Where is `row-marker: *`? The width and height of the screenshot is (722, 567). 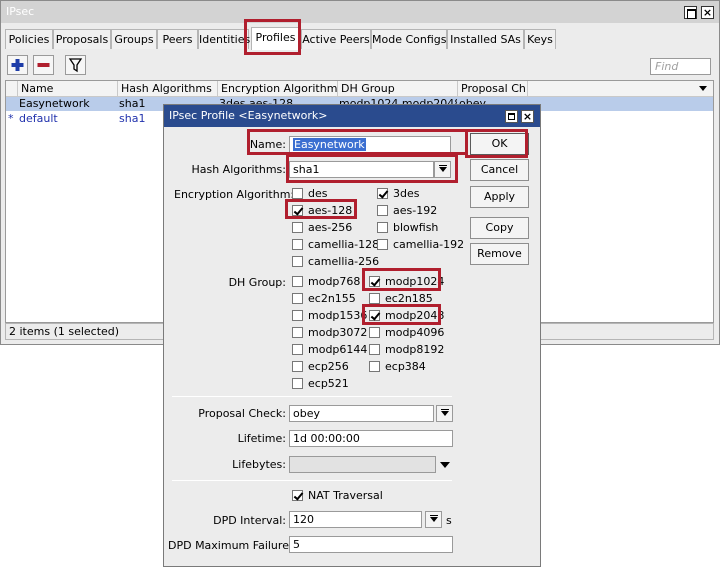 row-marker: * is located at coordinates (11, 118).